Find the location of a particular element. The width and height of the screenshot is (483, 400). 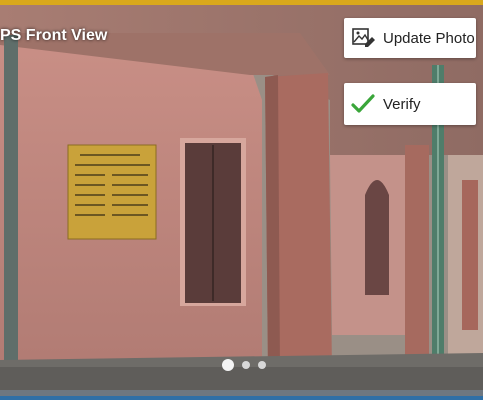

verify-label: Verify is located at coordinates (402, 104).